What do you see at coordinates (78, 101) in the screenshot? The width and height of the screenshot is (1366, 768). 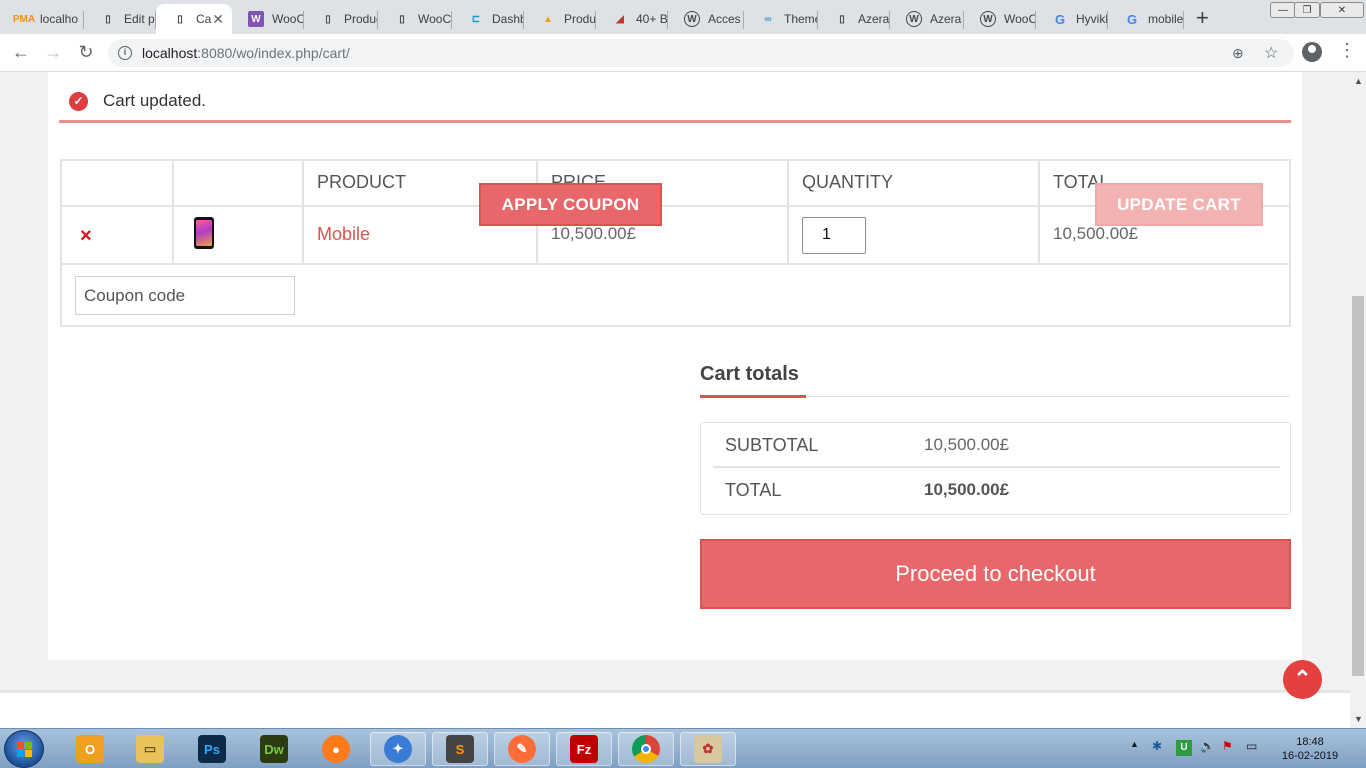 I see `checkmark-circle-icon: ✓` at bounding box center [78, 101].